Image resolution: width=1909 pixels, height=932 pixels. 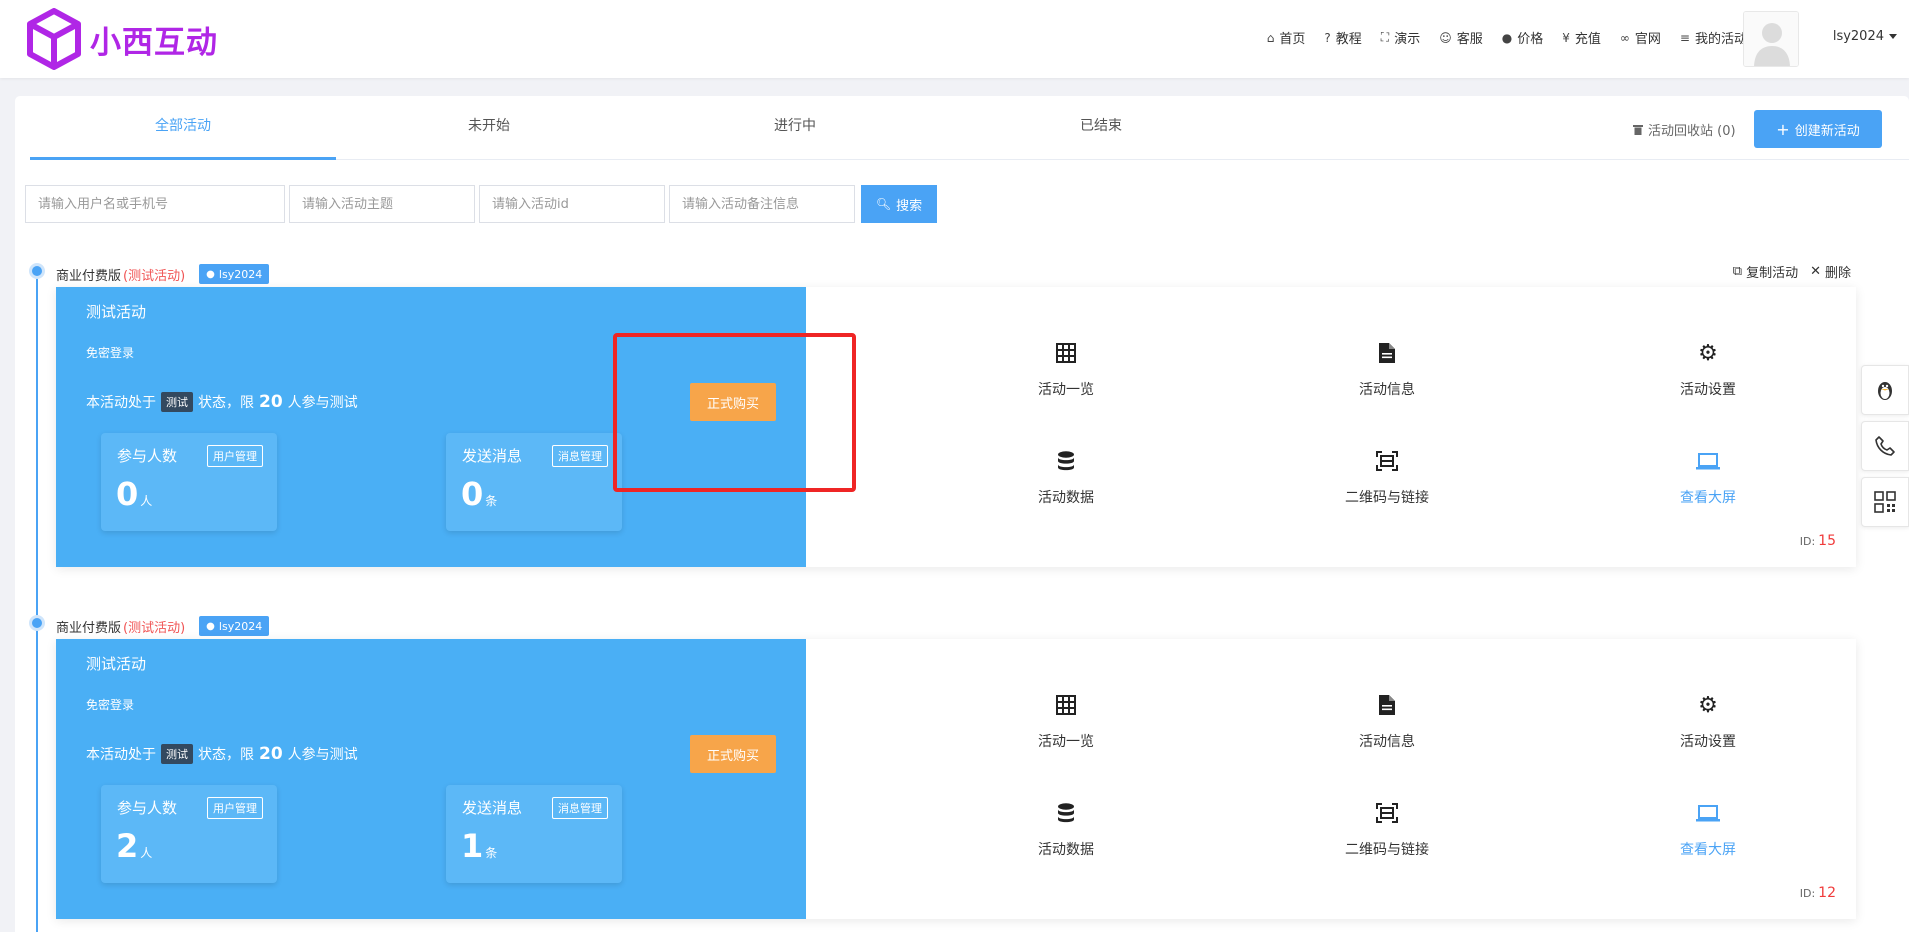 I want to click on note-input, so click(x=762, y=204).